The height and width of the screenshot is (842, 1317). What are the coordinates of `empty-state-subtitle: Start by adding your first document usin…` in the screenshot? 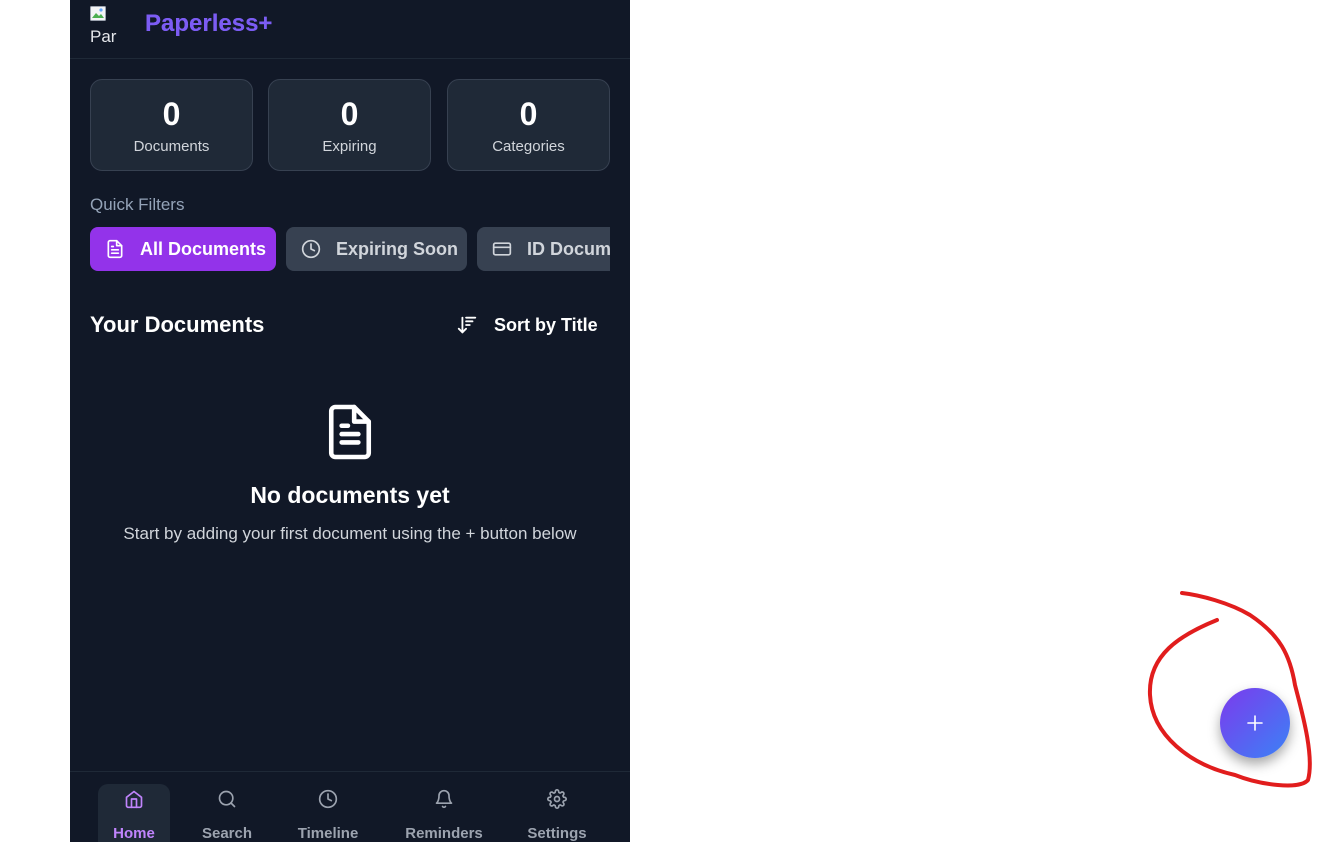 It's located at (350, 533).